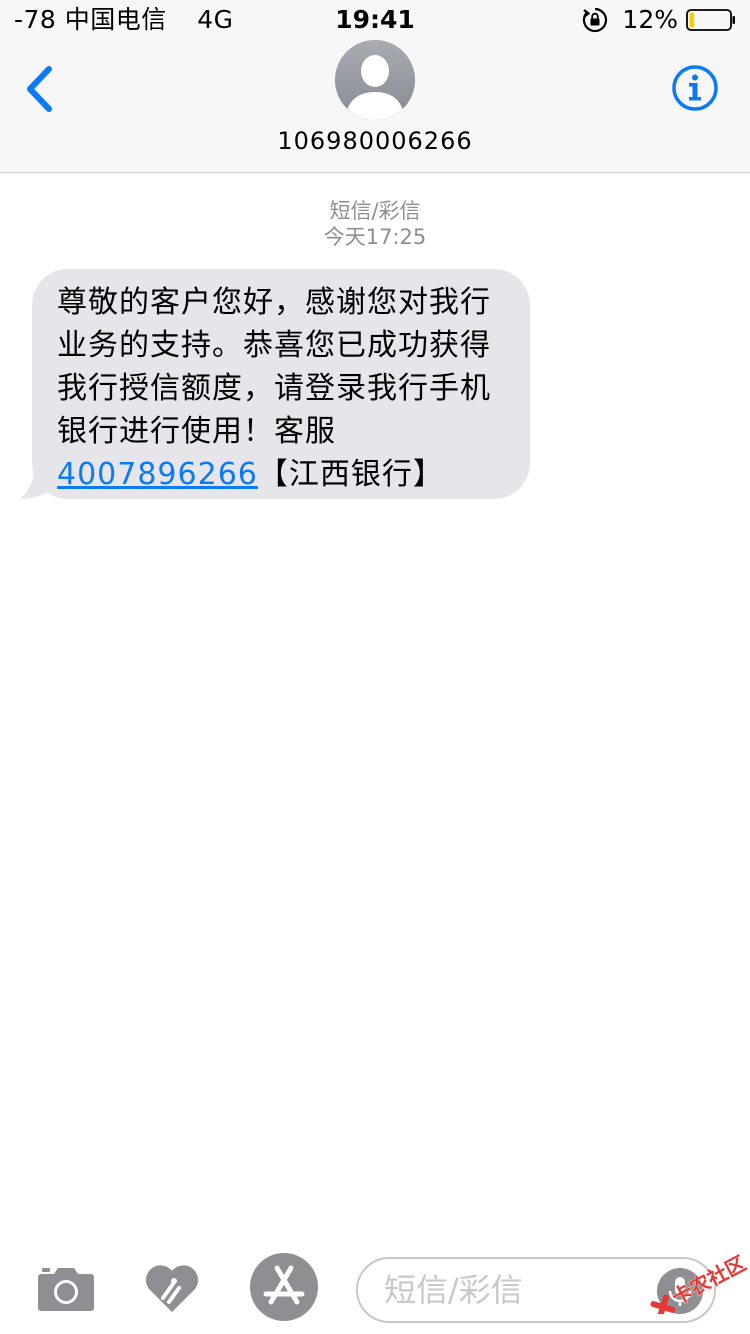  What do you see at coordinates (66, 1288) in the screenshot?
I see `camera-icon` at bounding box center [66, 1288].